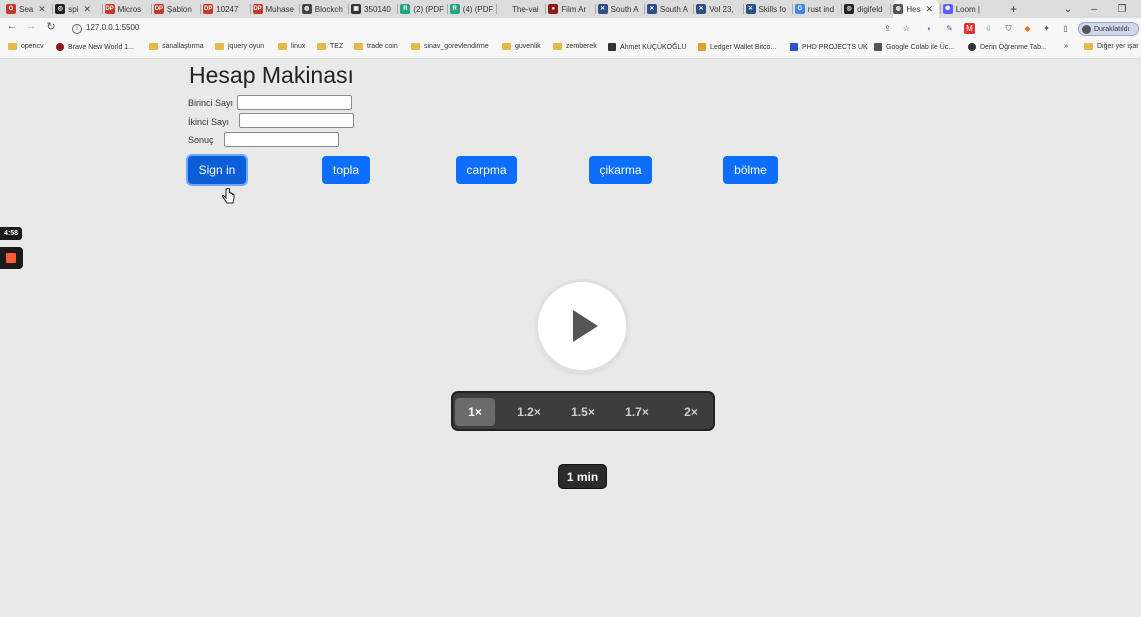 This screenshot has width=1141, height=617. What do you see at coordinates (1111, 46) in the screenshot?
I see `other-bookmarks-folder: Diğer yer işar` at bounding box center [1111, 46].